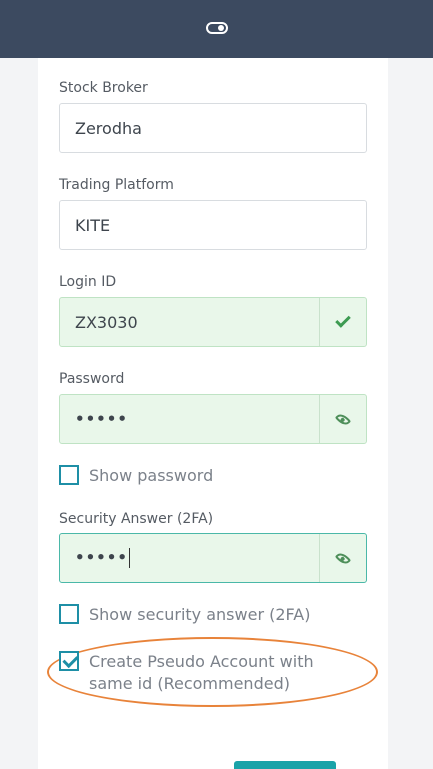 This screenshot has width=433, height=769. I want to click on stock-broker-label: Stock Broker, so click(103, 88).